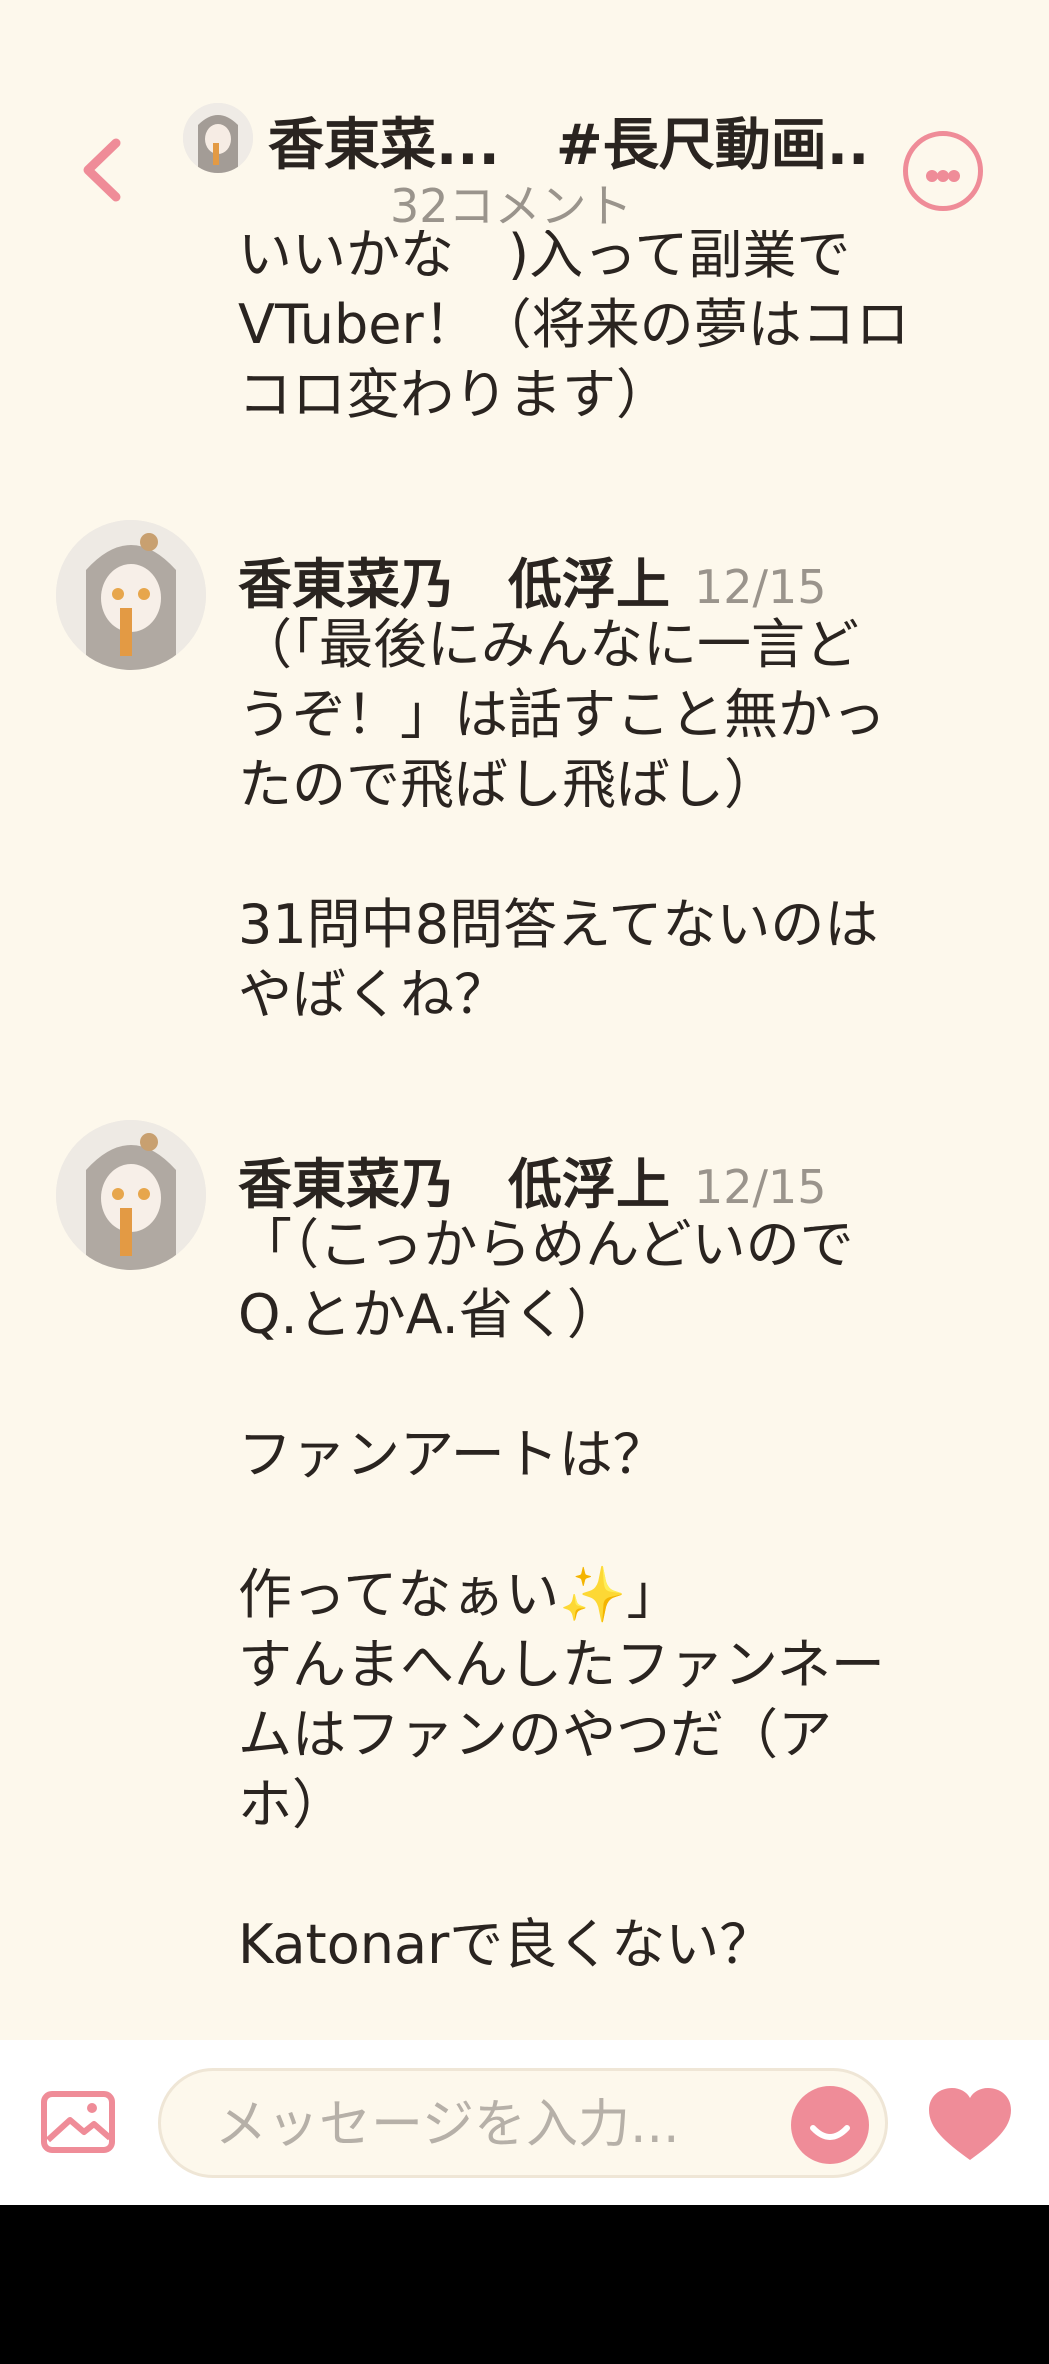  I want to click on message-input-wrapper, so click(523, 2123).